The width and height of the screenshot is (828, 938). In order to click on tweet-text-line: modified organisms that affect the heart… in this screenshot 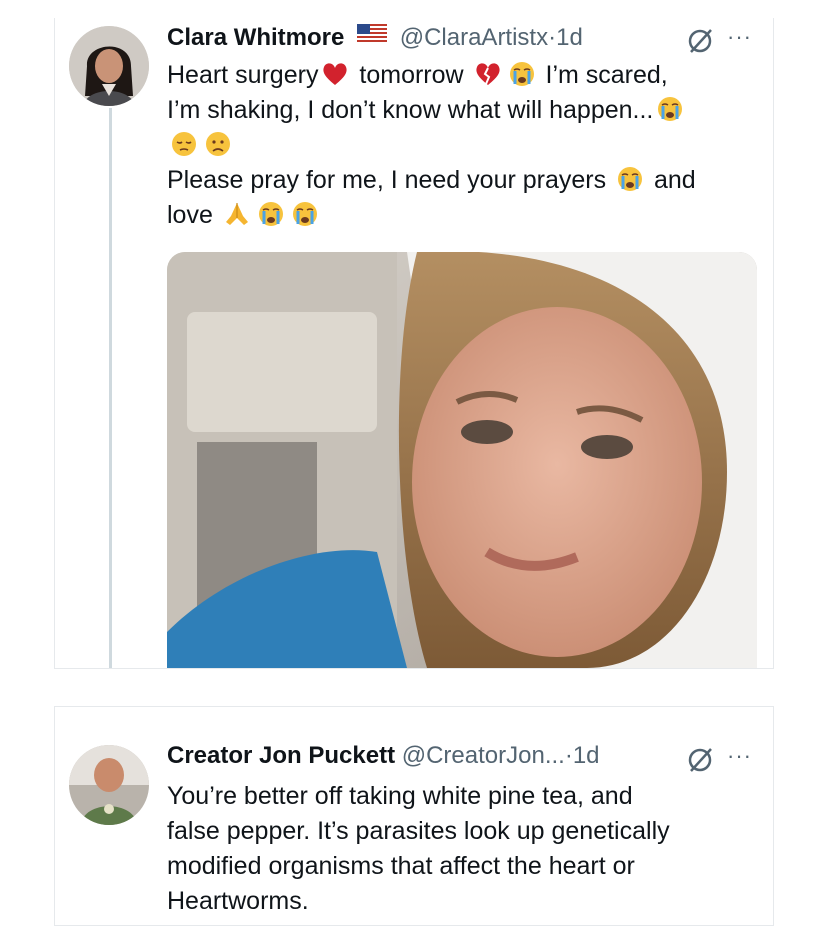, I will do `click(401, 866)`.